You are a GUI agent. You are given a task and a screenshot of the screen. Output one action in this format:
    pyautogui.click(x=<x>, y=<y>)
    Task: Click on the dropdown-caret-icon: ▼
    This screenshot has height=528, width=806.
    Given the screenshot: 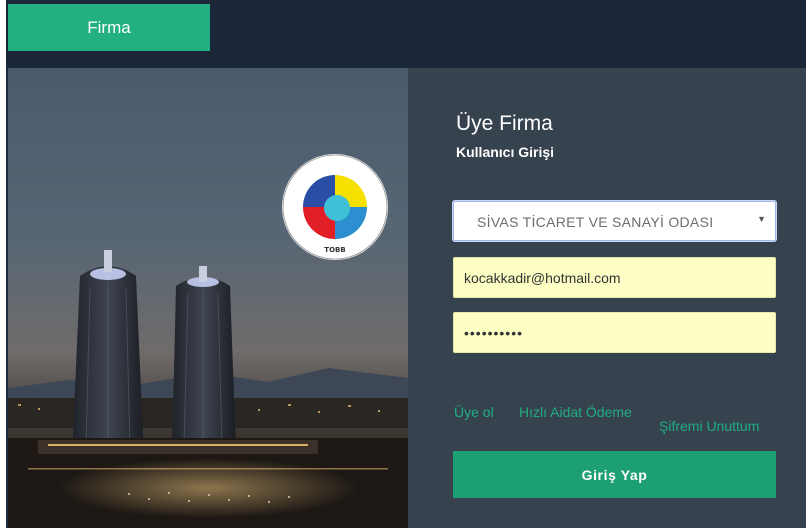 What is the action you would take?
    pyautogui.click(x=761, y=219)
    